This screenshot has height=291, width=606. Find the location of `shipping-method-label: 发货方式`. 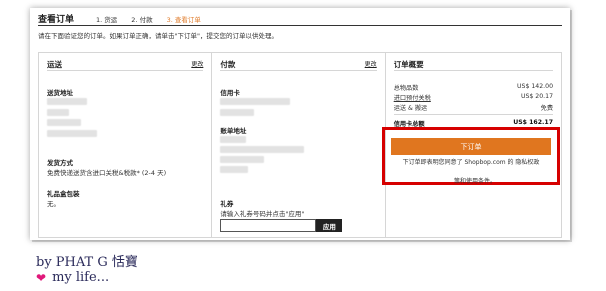

shipping-method-label: 发货方式 is located at coordinates (60, 163).